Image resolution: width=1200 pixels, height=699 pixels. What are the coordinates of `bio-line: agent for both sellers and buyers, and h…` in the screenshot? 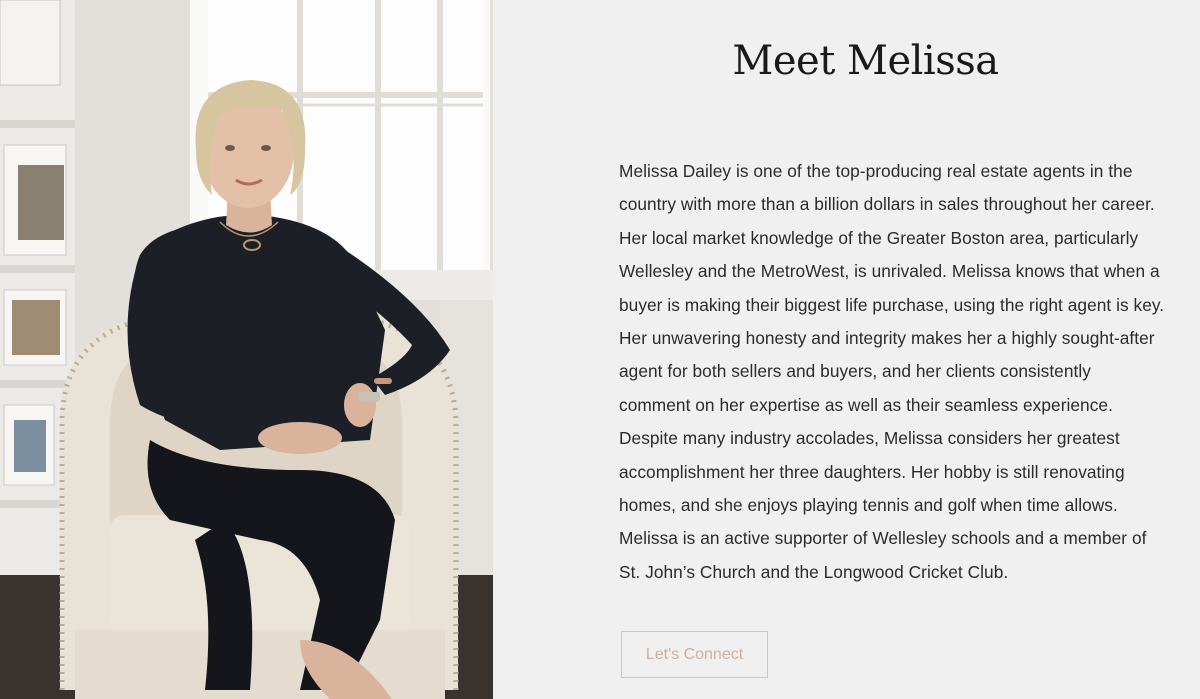 It's located at (855, 371).